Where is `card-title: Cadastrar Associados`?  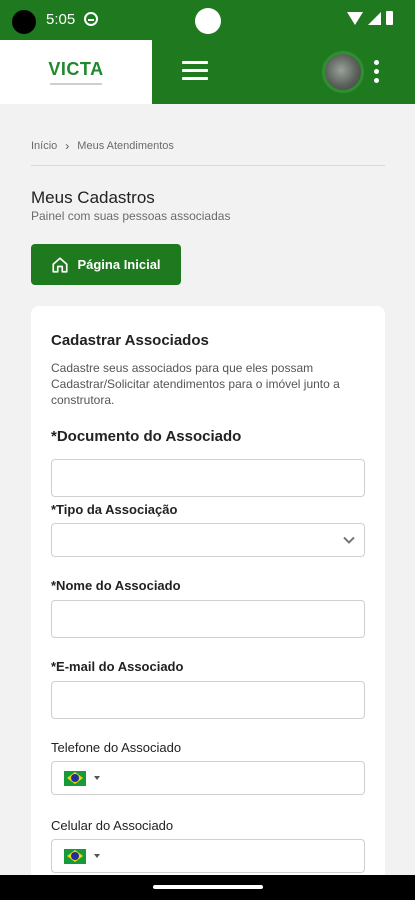
card-title: Cadastrar Associados is located at coordinates (130, 340).